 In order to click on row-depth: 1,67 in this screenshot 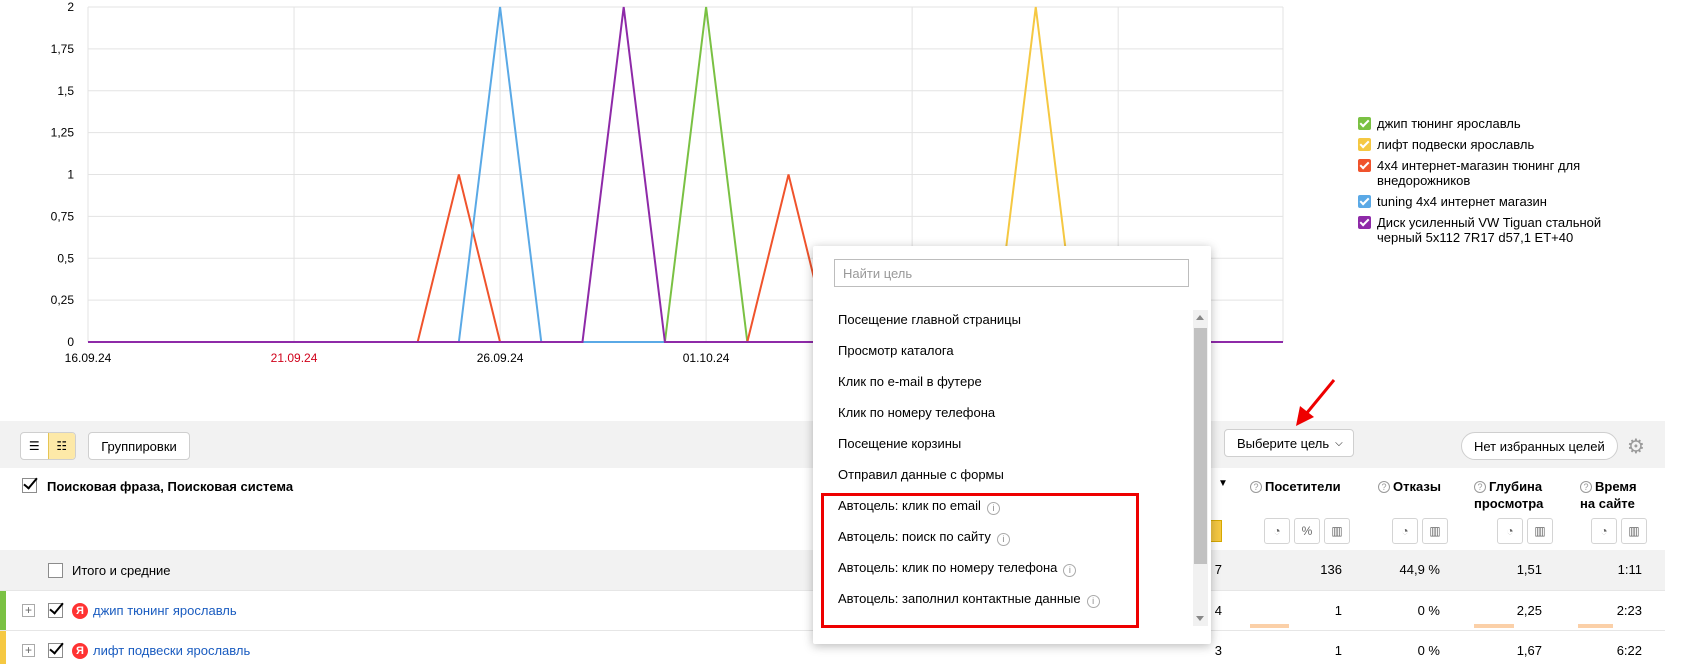, I will do `click(1529, 650)`.